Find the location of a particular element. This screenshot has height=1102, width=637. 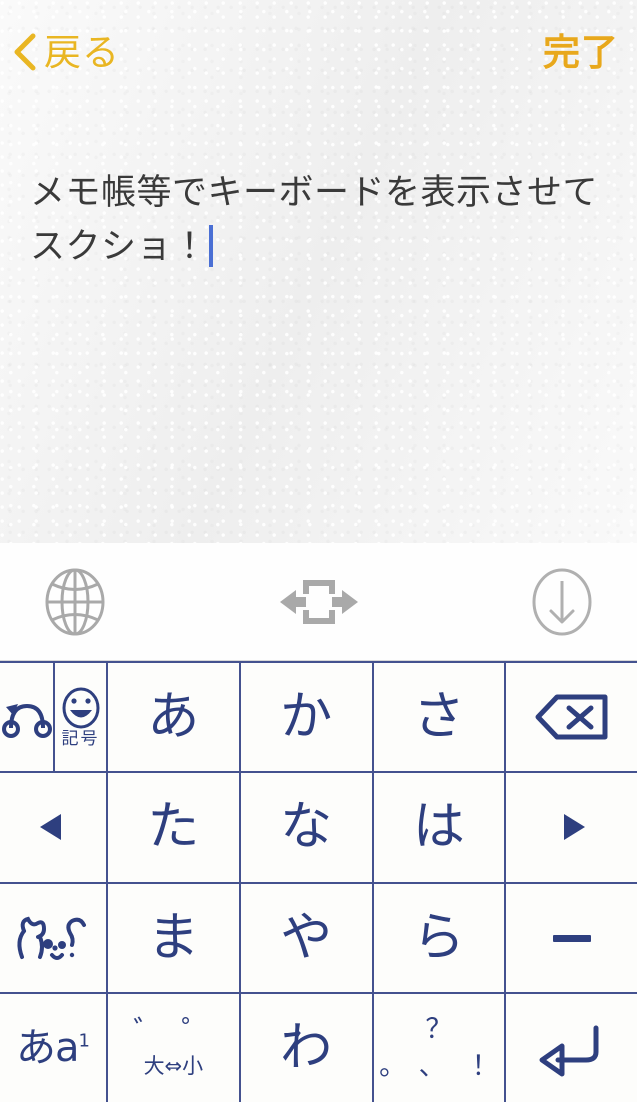

symbol-key: 記号 is located at coordinates (81, 717).